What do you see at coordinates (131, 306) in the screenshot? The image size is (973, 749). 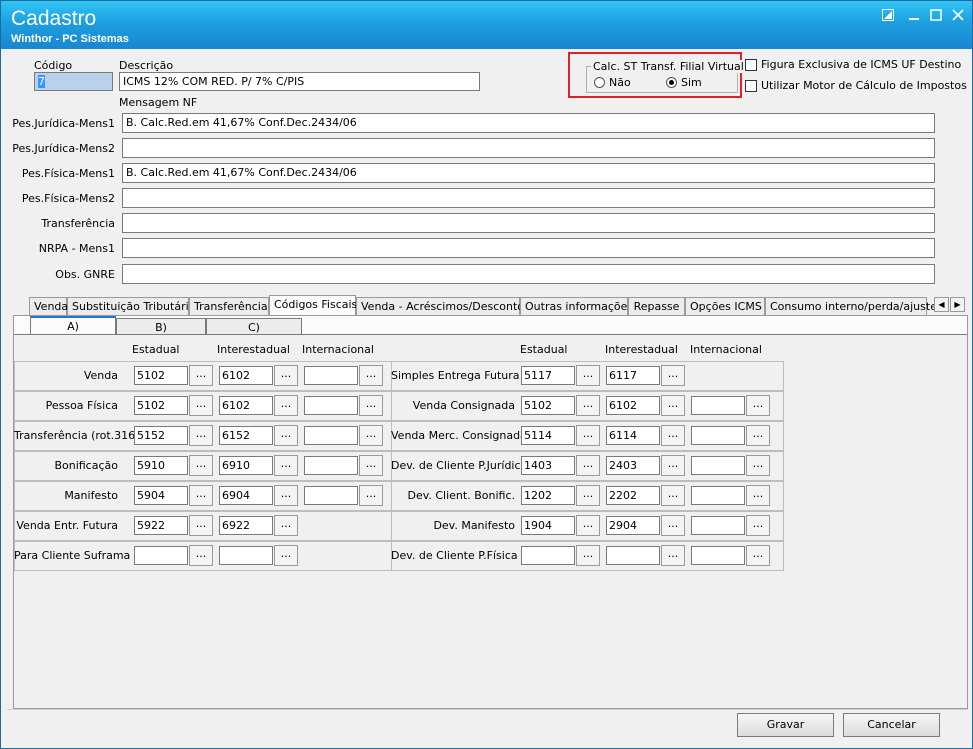 I see `tab-substituicao-tributaria: Substituição Tributária` at bounding box center [131, 306].